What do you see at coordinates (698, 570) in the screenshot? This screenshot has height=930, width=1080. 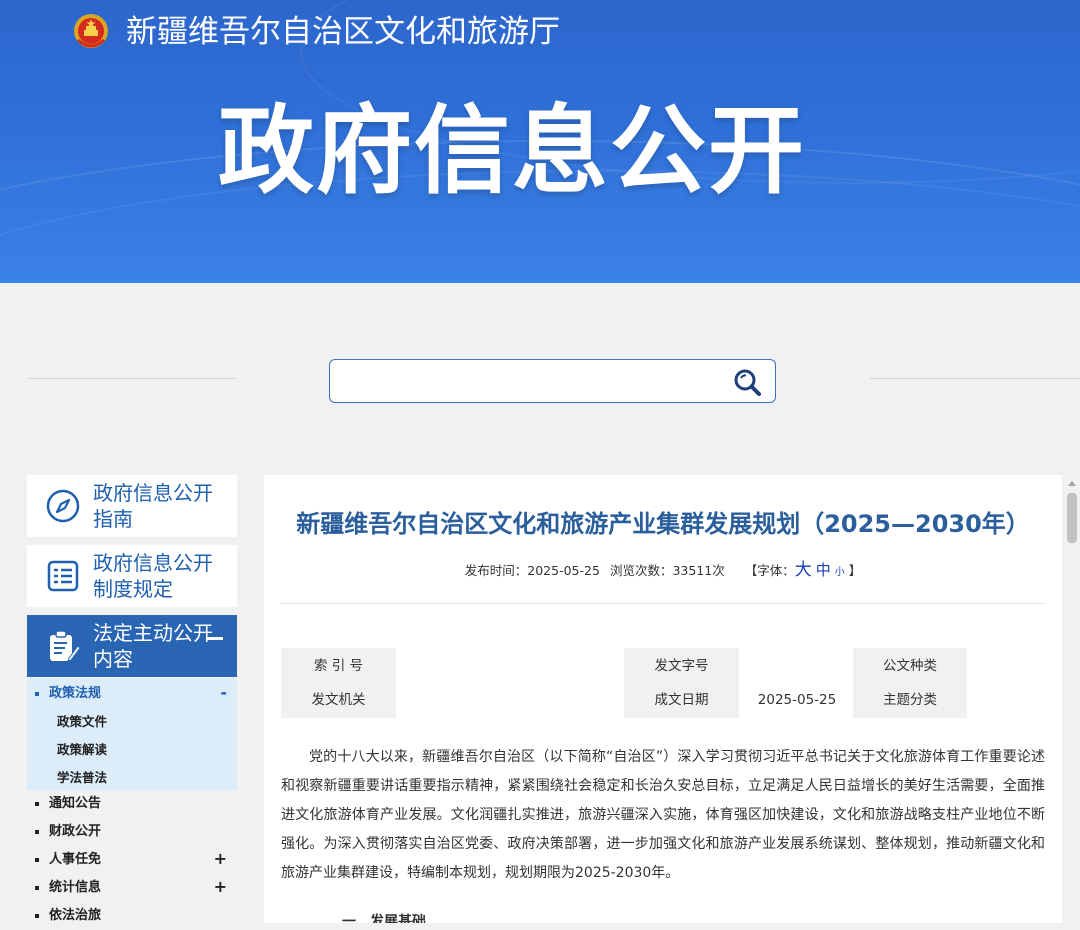 I see `view-count: 33511次` at bounding box center [698, 570].